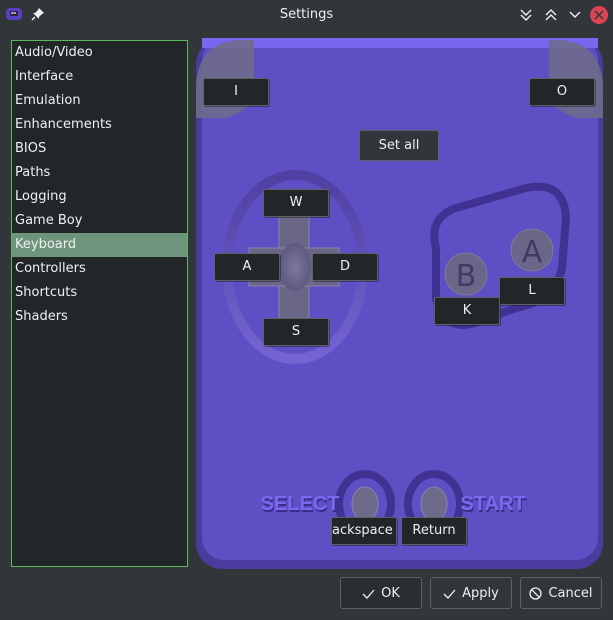  I want to click on sidebar-item-logging: Logging, so click(99, 197).